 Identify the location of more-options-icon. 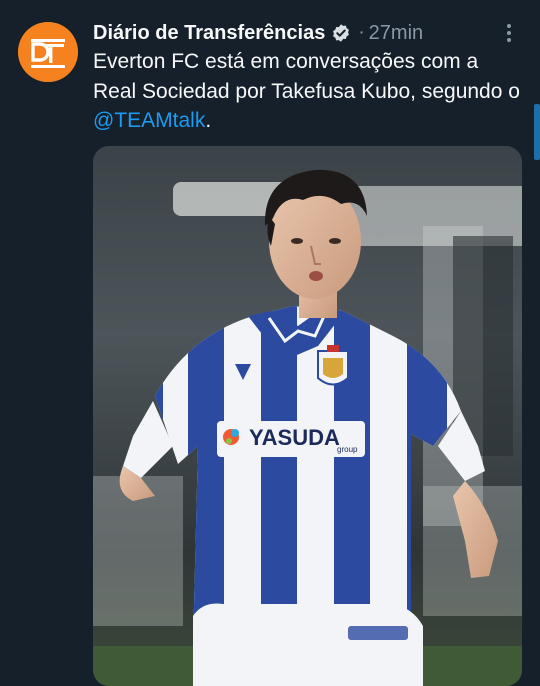
(509, 33).